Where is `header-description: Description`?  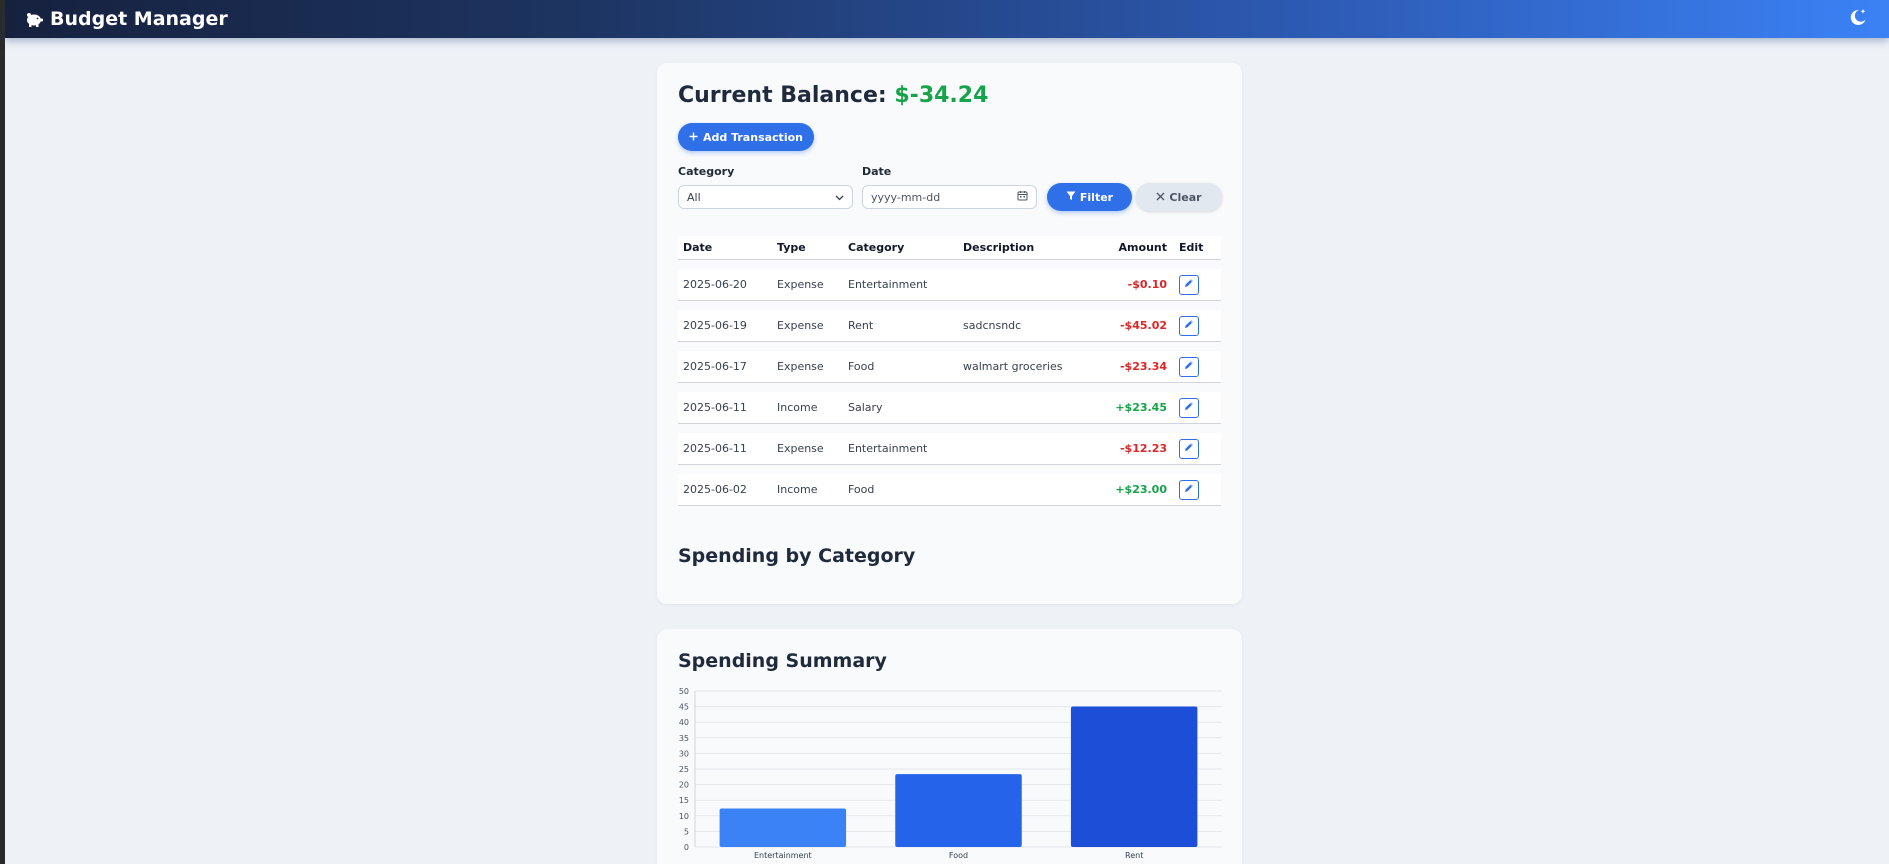 header-description: Description is located at coordinates (999, 247).